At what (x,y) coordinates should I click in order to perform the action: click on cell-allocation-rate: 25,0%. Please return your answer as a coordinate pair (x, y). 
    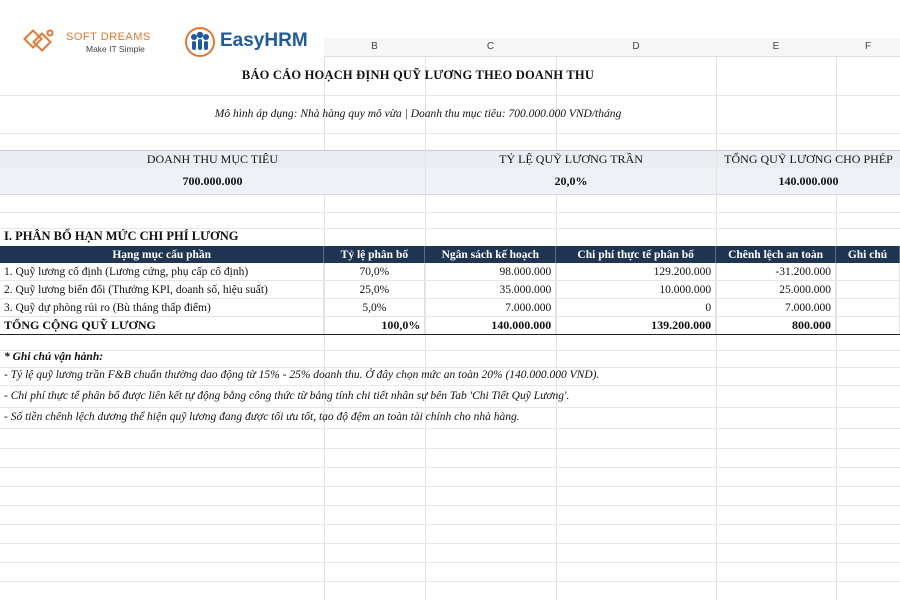
    Looking at the image, I should click on (374, 289).